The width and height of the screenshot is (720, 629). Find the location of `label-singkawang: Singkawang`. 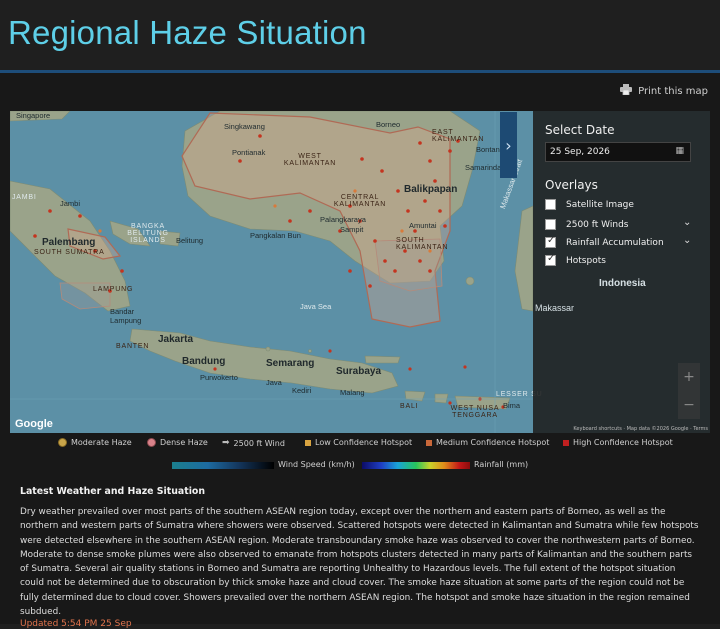

label-singkawang: Singkawang is located at coordinates (244, 126).